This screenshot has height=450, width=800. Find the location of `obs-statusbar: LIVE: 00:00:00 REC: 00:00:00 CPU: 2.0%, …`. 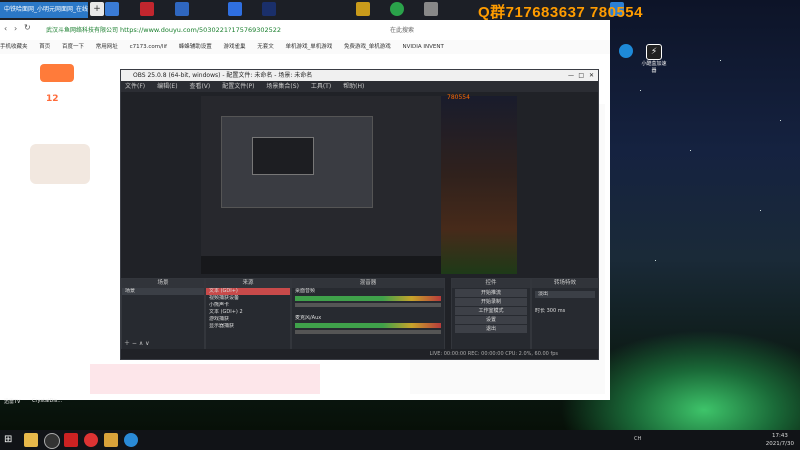

obs-statusbar: LIVE: 00:00:00 REC: 00:00:00 CPU: 2.0%, … is located at coordinates (359, 354).